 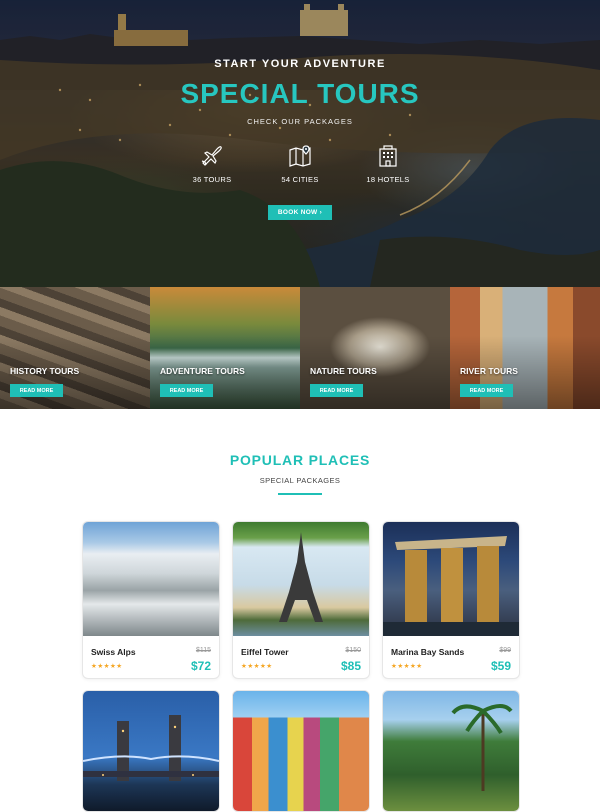 I want to click on tropical-garden-photo, so click(x=451, y=751).